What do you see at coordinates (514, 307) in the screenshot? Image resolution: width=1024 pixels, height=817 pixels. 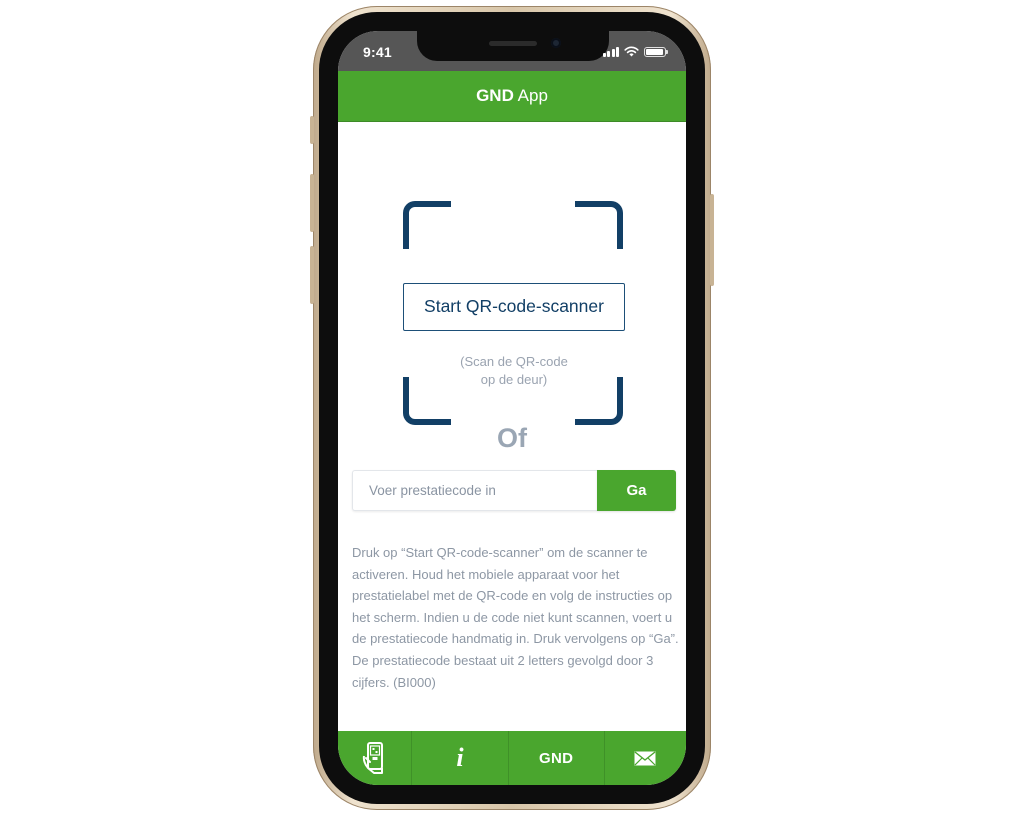 I see `start-qr-scanner-button: Start QR-code-scanner` at bounding box center [514, 307].